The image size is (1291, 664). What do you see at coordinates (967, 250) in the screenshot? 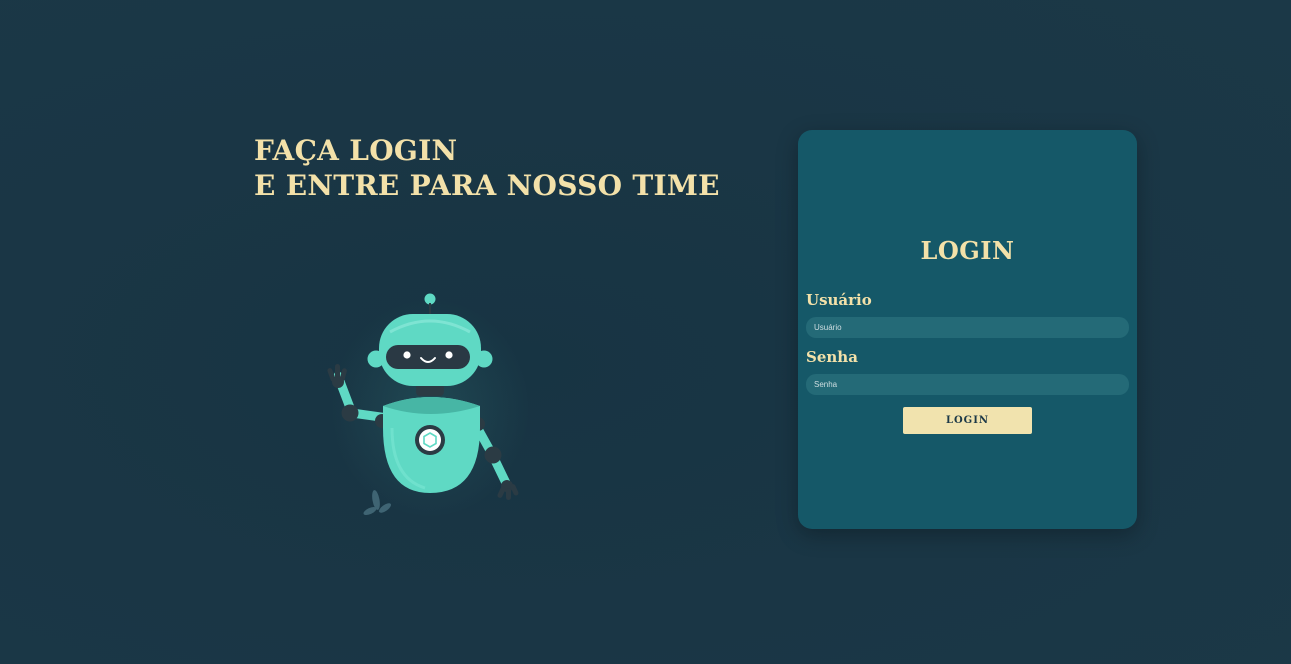
I see `login-title: LOGIN` at bounding box center [967, 250].